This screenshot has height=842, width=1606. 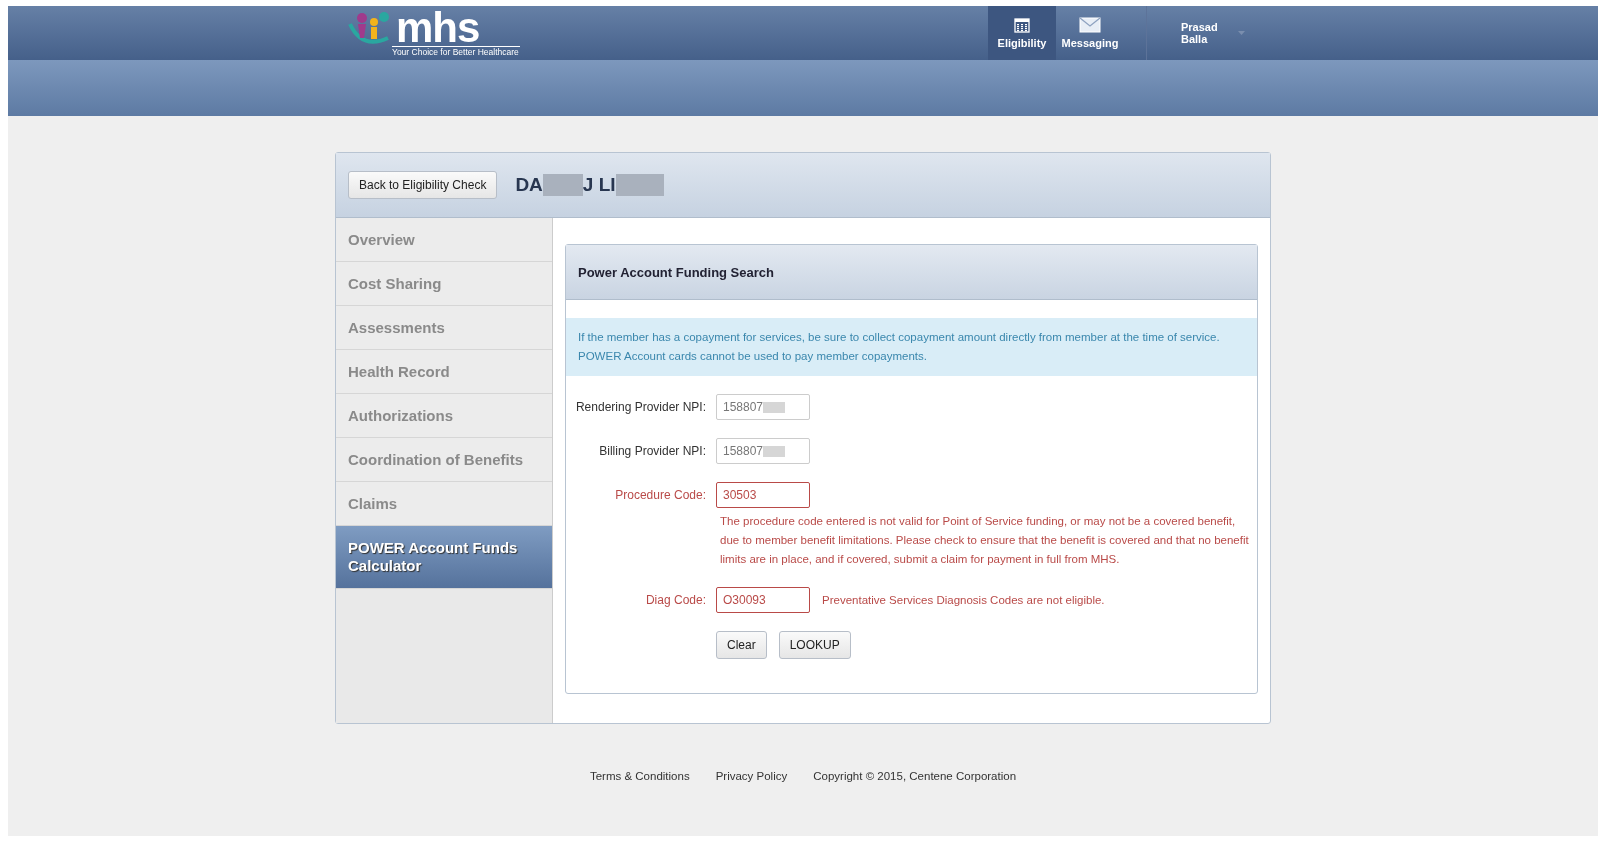 I want to click on sidebar-item: POWER Account Funds Calculator, so click(x=444, y=557).